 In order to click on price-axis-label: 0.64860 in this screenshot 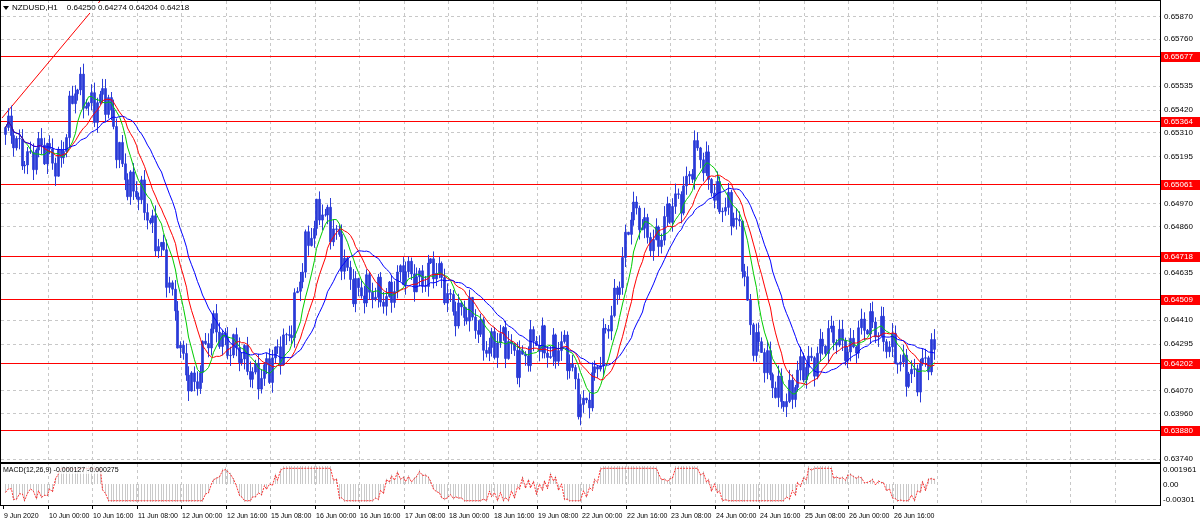, I will do `click(1178, 226)`.